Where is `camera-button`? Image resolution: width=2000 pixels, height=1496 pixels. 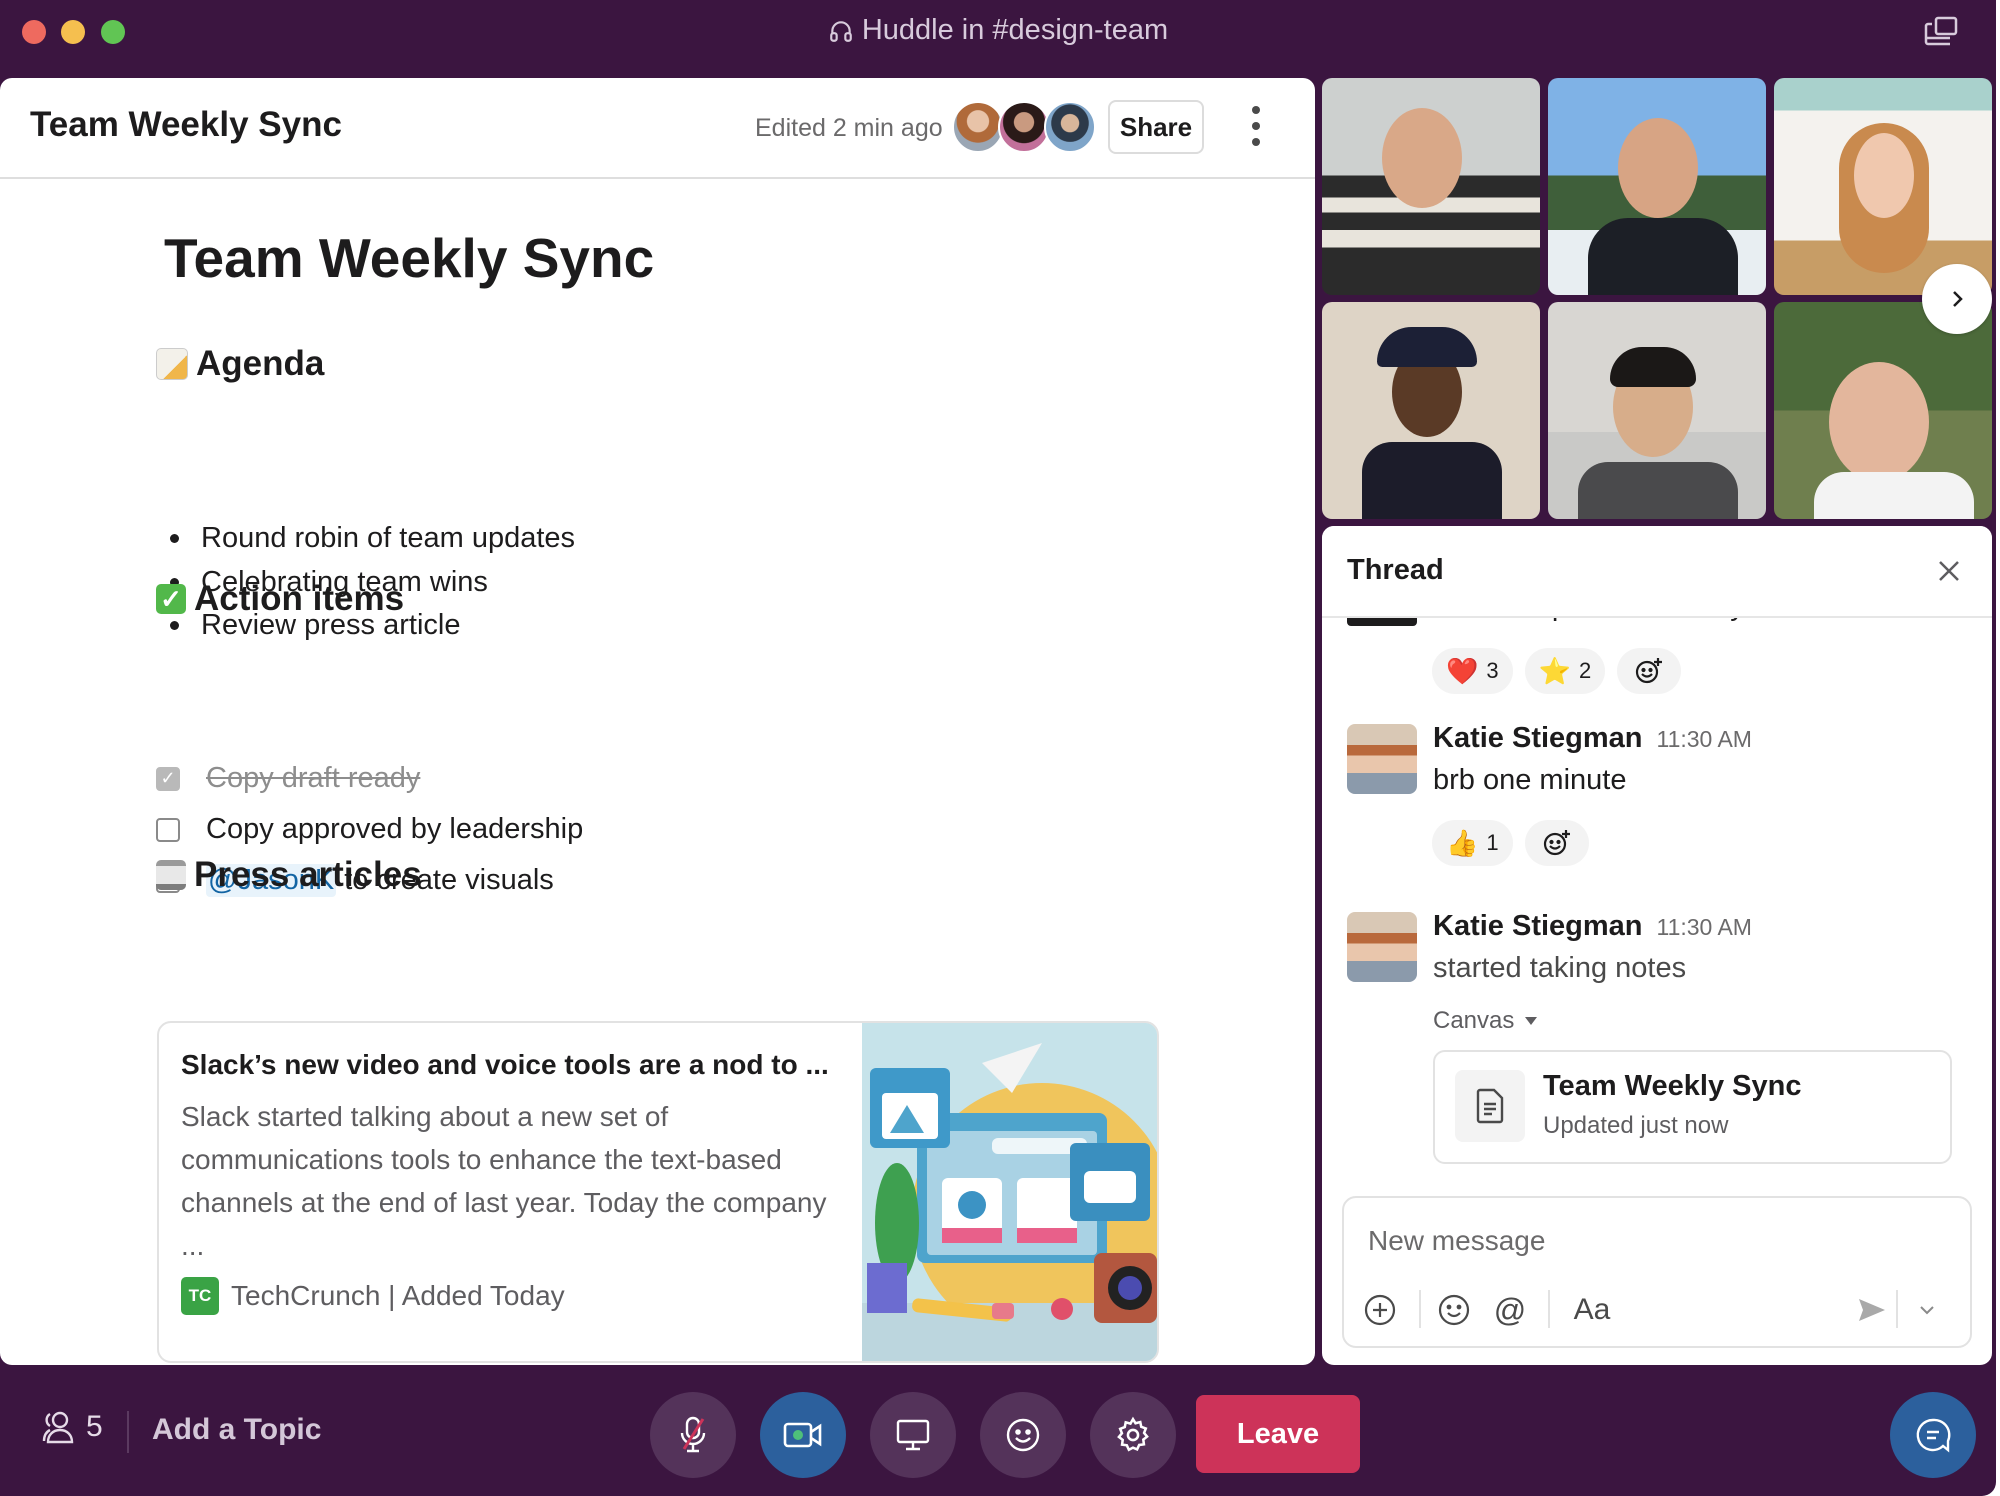 camera-button is located at coordinates (803, 1435).